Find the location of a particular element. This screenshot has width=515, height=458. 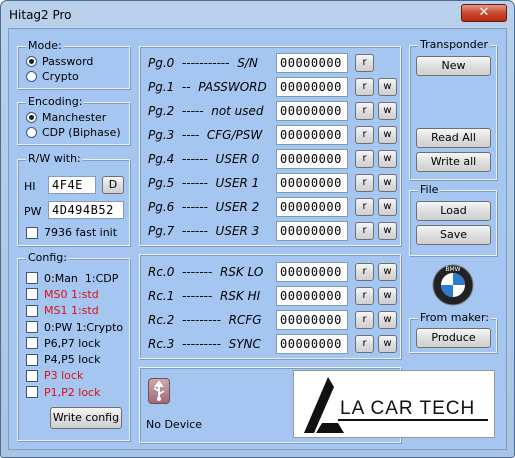

encoding-cdp-option: CDP (Biphase) is located at coordinates (73, 132).